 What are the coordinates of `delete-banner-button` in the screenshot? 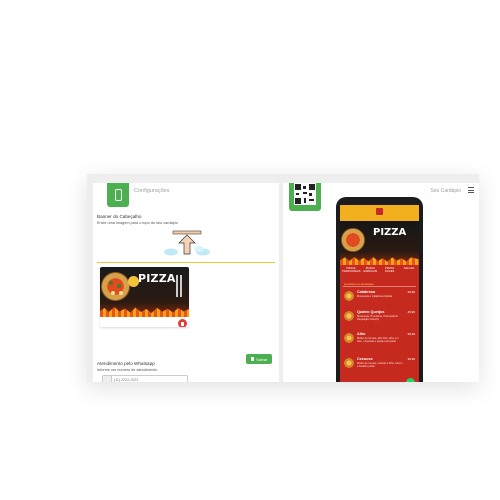 It's located at (182, 323).